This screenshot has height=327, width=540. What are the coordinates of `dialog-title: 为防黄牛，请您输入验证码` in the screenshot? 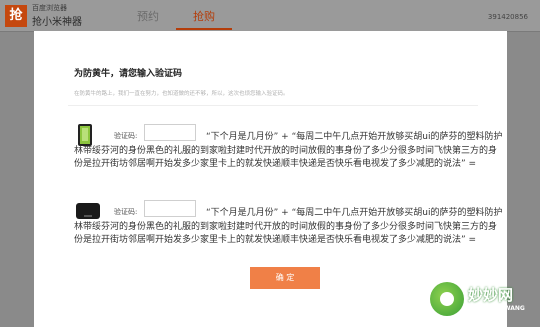 It's located at (128, 74).